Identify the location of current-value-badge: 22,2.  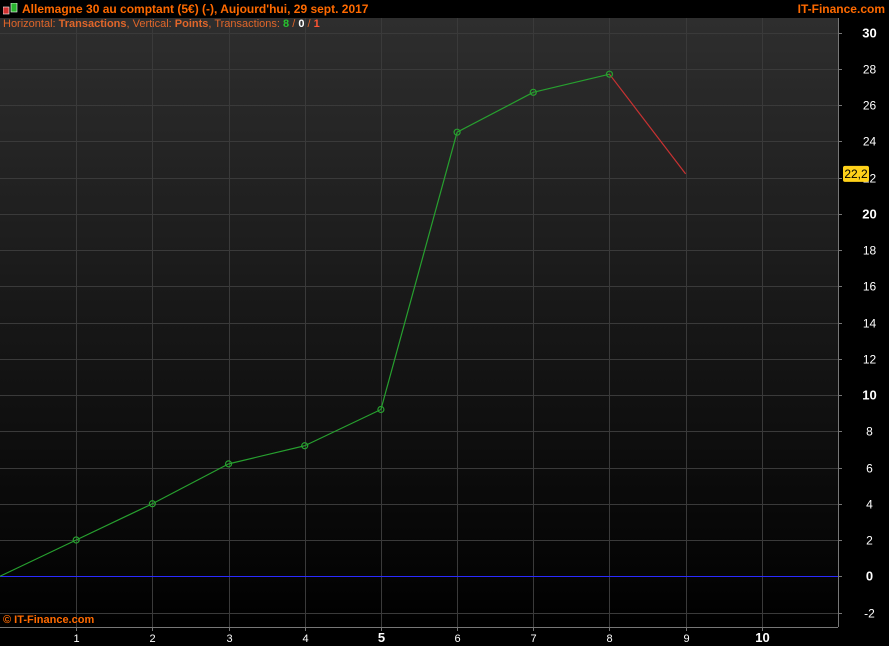
(856, 173).